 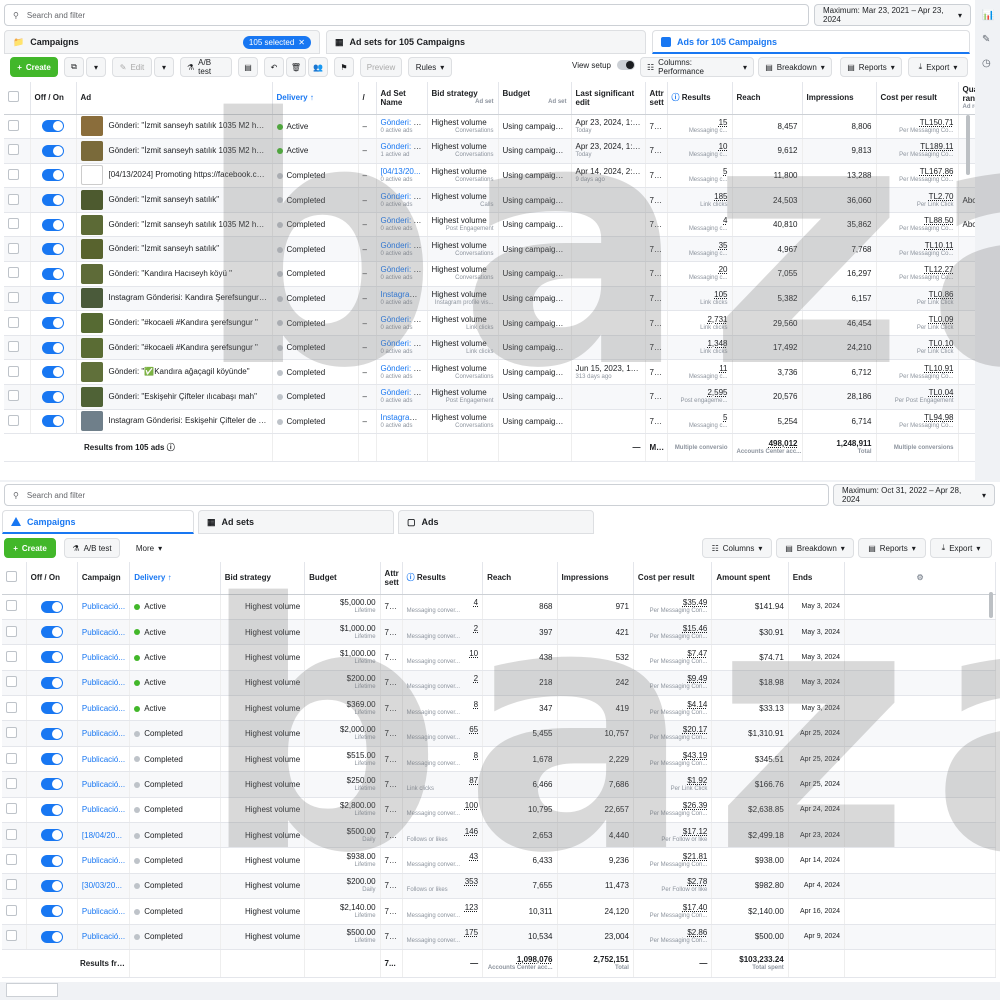 What do you see at coordinates (17, 98) in the screenshot?
I see `select-all-checkbox` at bounding box center [17, 98].